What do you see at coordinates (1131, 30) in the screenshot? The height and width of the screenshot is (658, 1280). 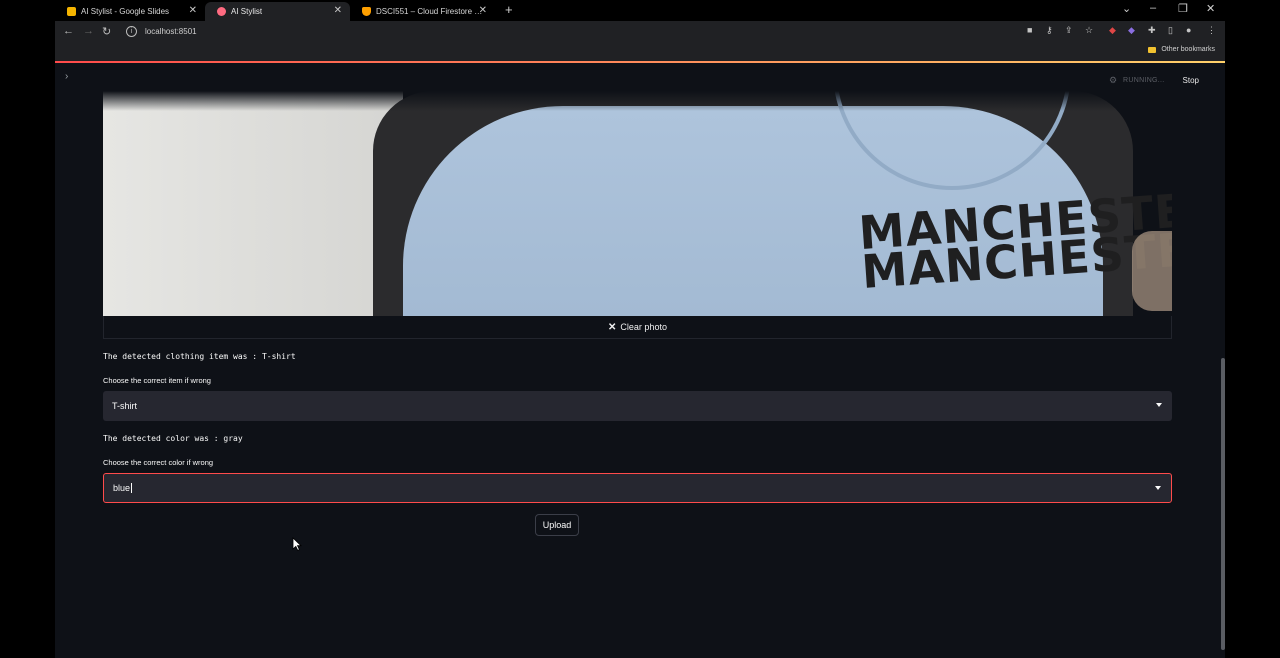 I see `extension-purple-icon: ◆` at bounding box center [1131, 30].